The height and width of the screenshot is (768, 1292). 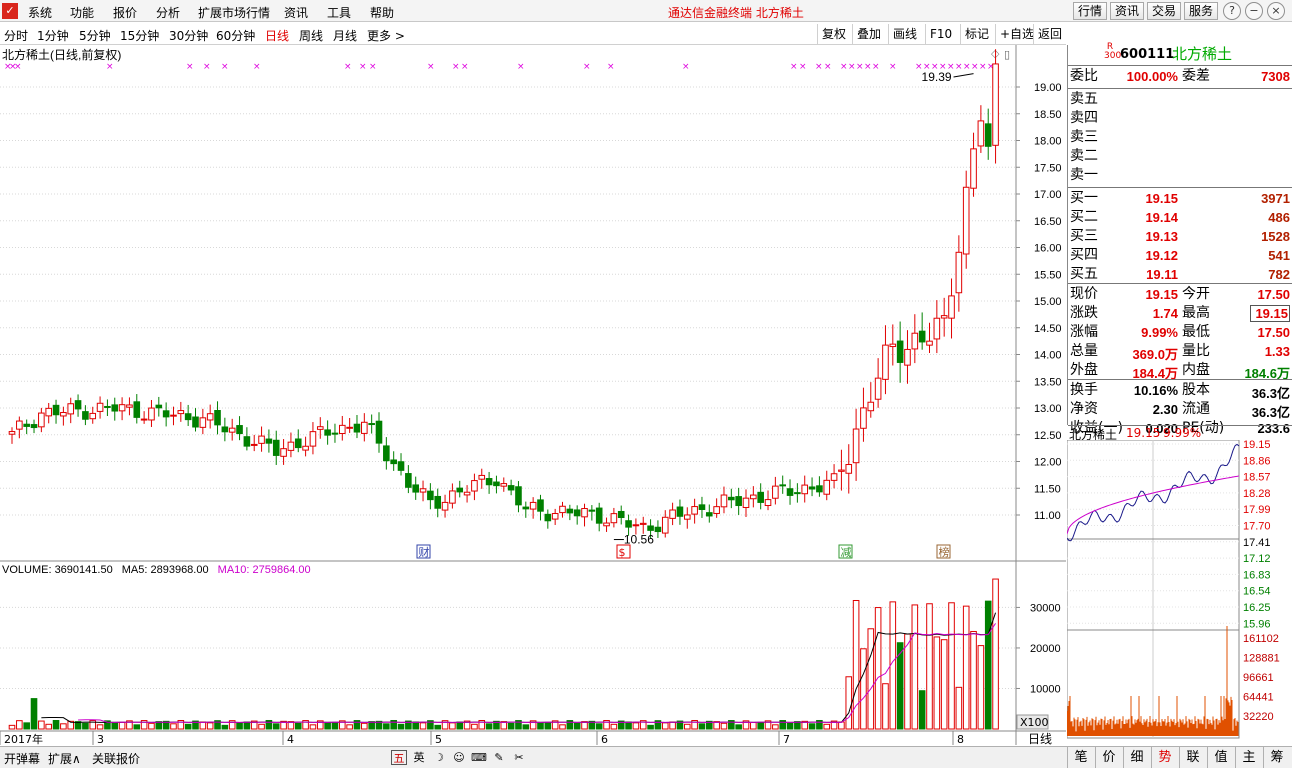 I want to click on mini-price: 19.15, so click(x=1143, y=433).